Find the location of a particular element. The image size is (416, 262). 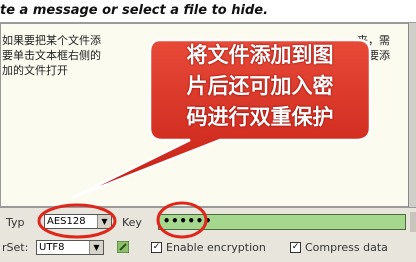

type-highlight-ring is located at coordinates (77, 221).